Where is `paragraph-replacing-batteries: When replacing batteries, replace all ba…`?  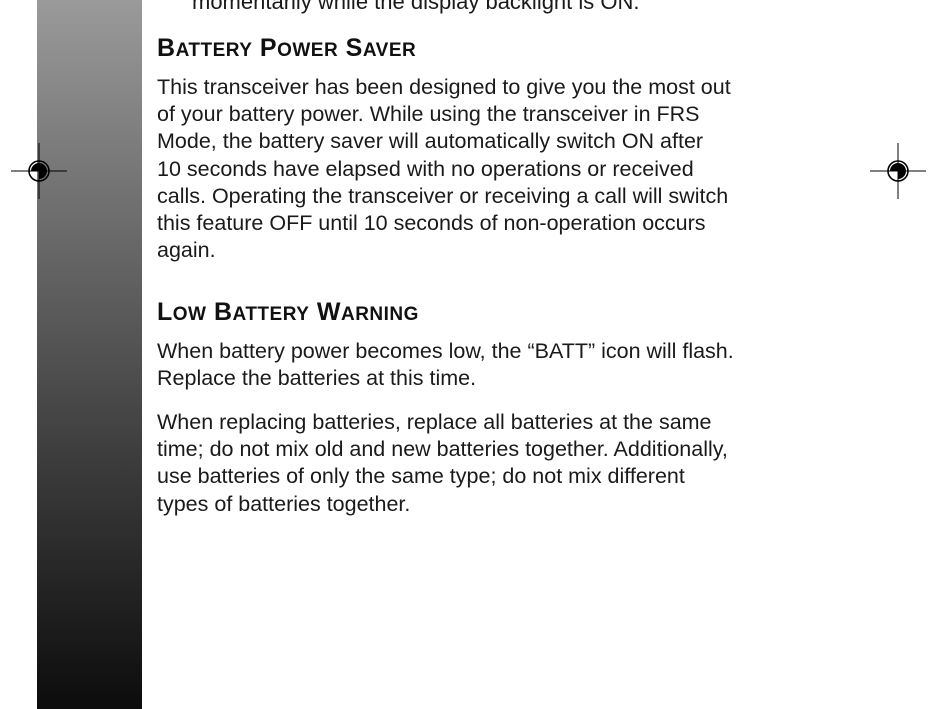
paragraph-replacing-batteries: When replacing batteries, replace all ba… is located at coordinates (522, 463).